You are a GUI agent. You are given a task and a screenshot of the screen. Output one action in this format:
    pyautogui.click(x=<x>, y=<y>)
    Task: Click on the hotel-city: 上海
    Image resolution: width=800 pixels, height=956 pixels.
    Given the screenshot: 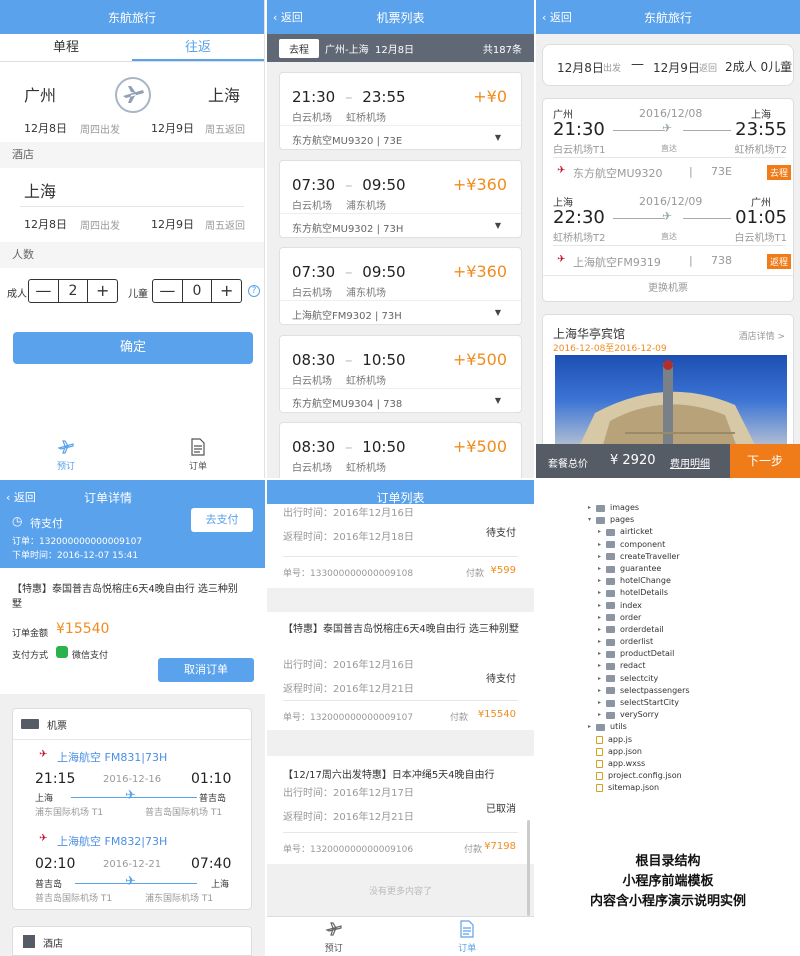 What is the action you would take?
    pyautogui.click(x=40, y=190)
    